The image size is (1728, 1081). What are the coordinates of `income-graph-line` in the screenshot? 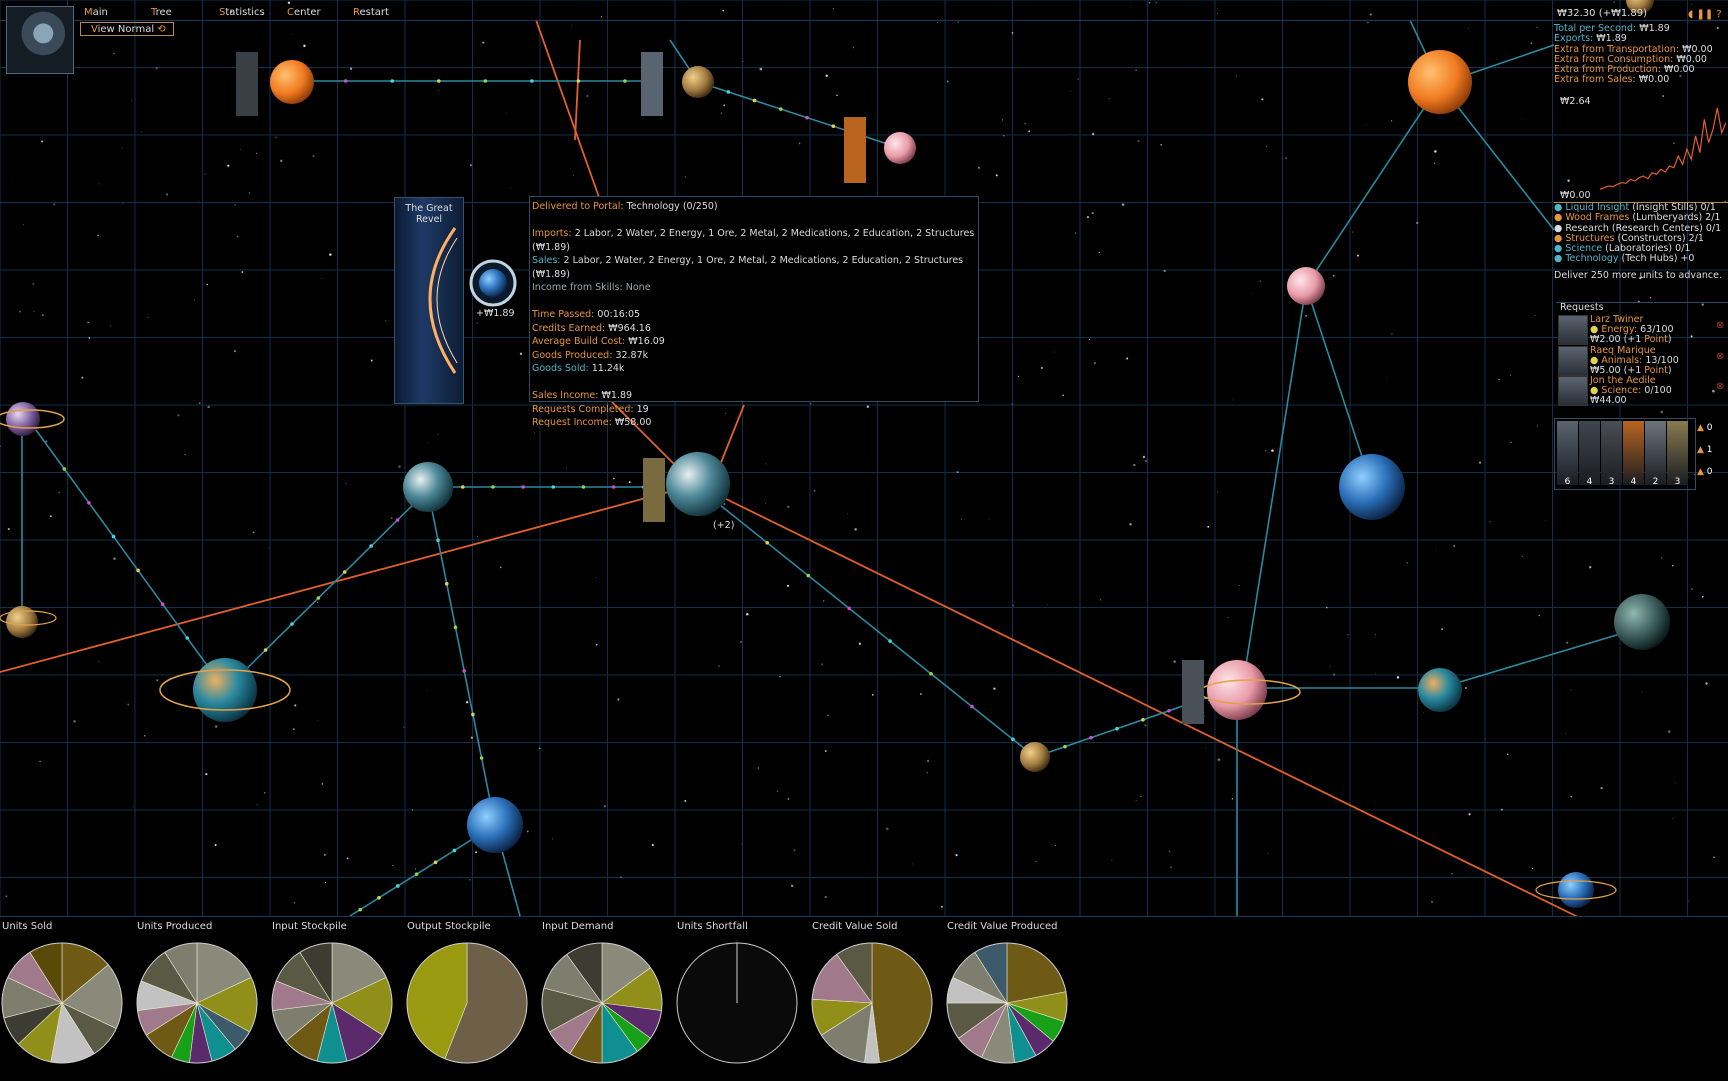 It's located at (1663, 148).